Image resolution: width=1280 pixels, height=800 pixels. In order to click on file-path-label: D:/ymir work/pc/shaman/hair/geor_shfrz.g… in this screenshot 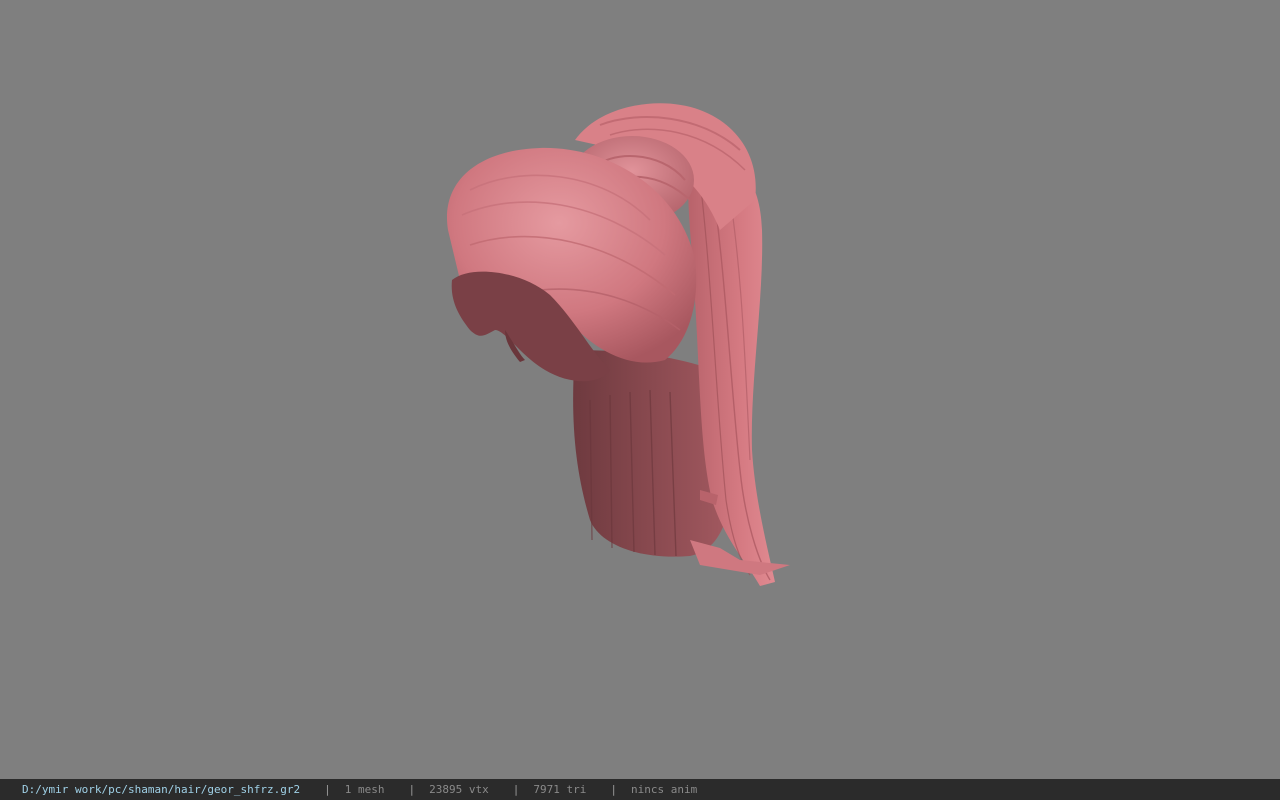, I will do `click(161, 789)`.